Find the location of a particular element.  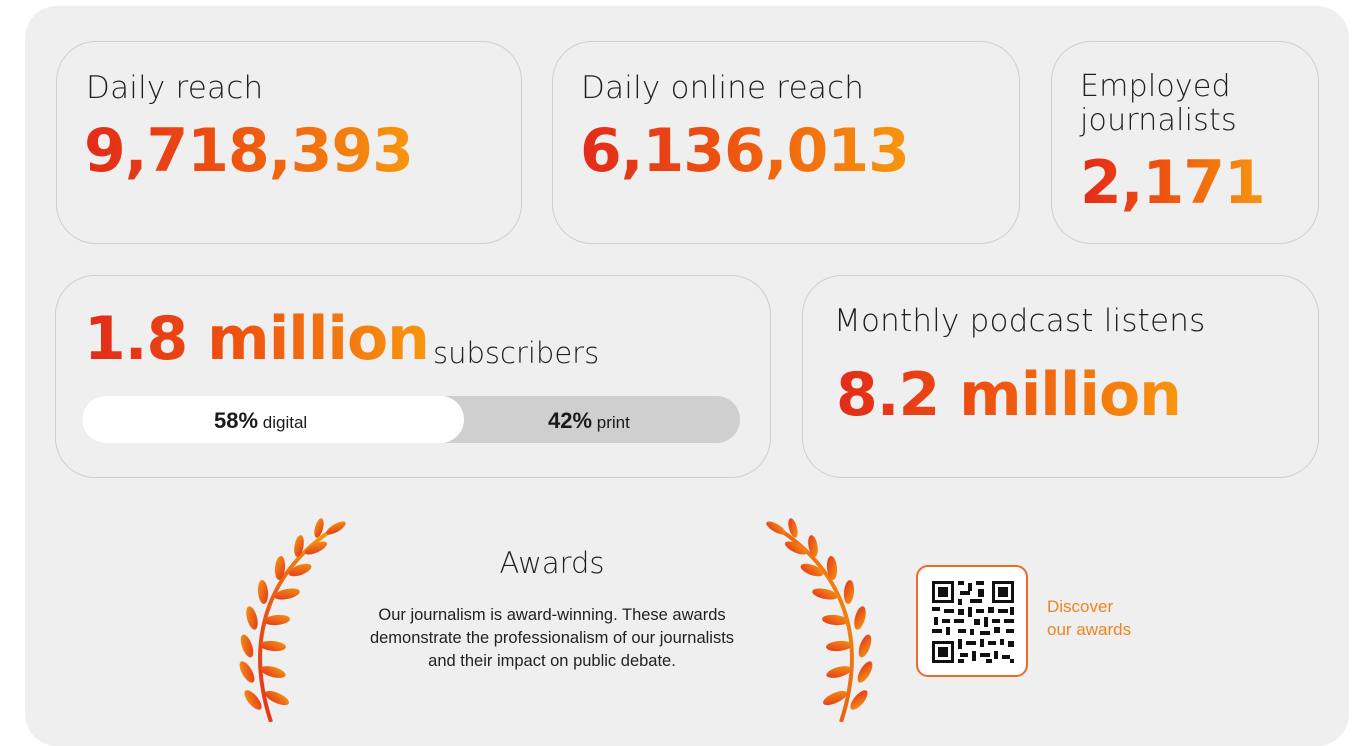

digital-label: digital is located at coordinates (285, 422).